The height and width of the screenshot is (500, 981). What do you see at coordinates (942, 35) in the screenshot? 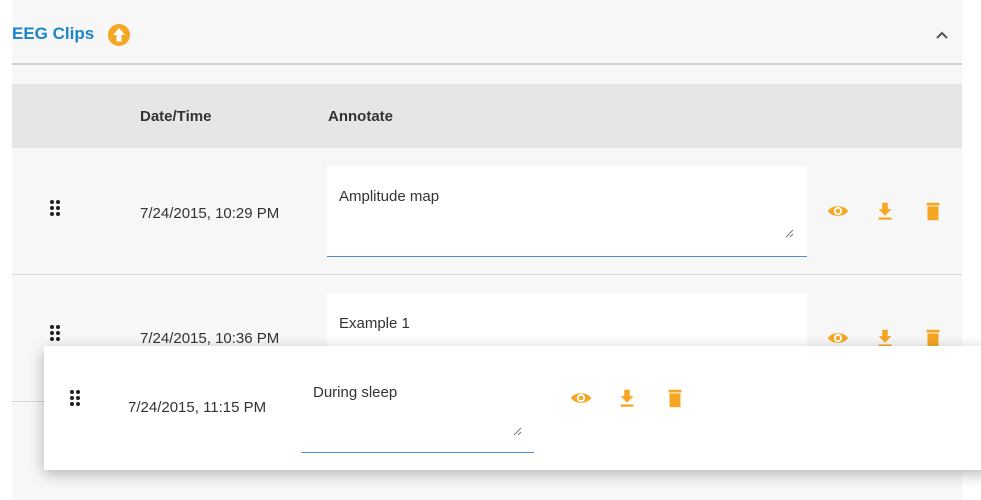
I see `chevron-up-icon` at bounding box center [942, 35].